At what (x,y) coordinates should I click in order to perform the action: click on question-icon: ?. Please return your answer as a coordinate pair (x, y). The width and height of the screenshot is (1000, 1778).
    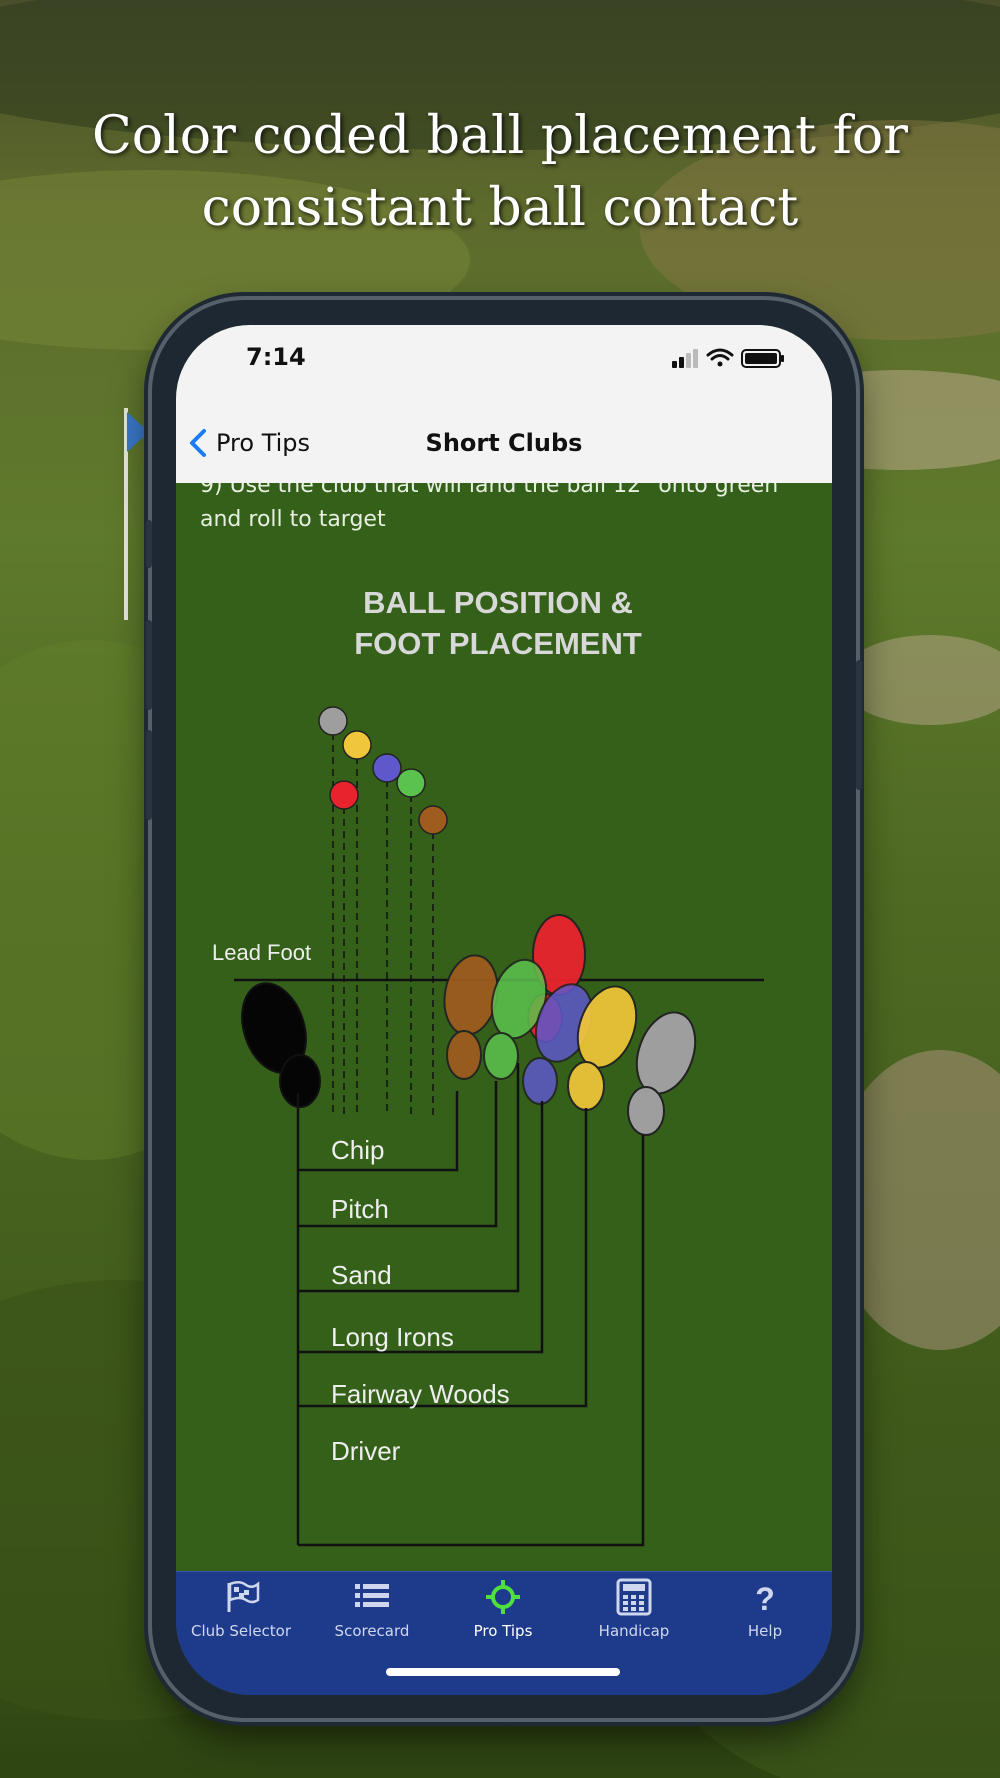
    Looking at the image, I should click on (765, 1598).